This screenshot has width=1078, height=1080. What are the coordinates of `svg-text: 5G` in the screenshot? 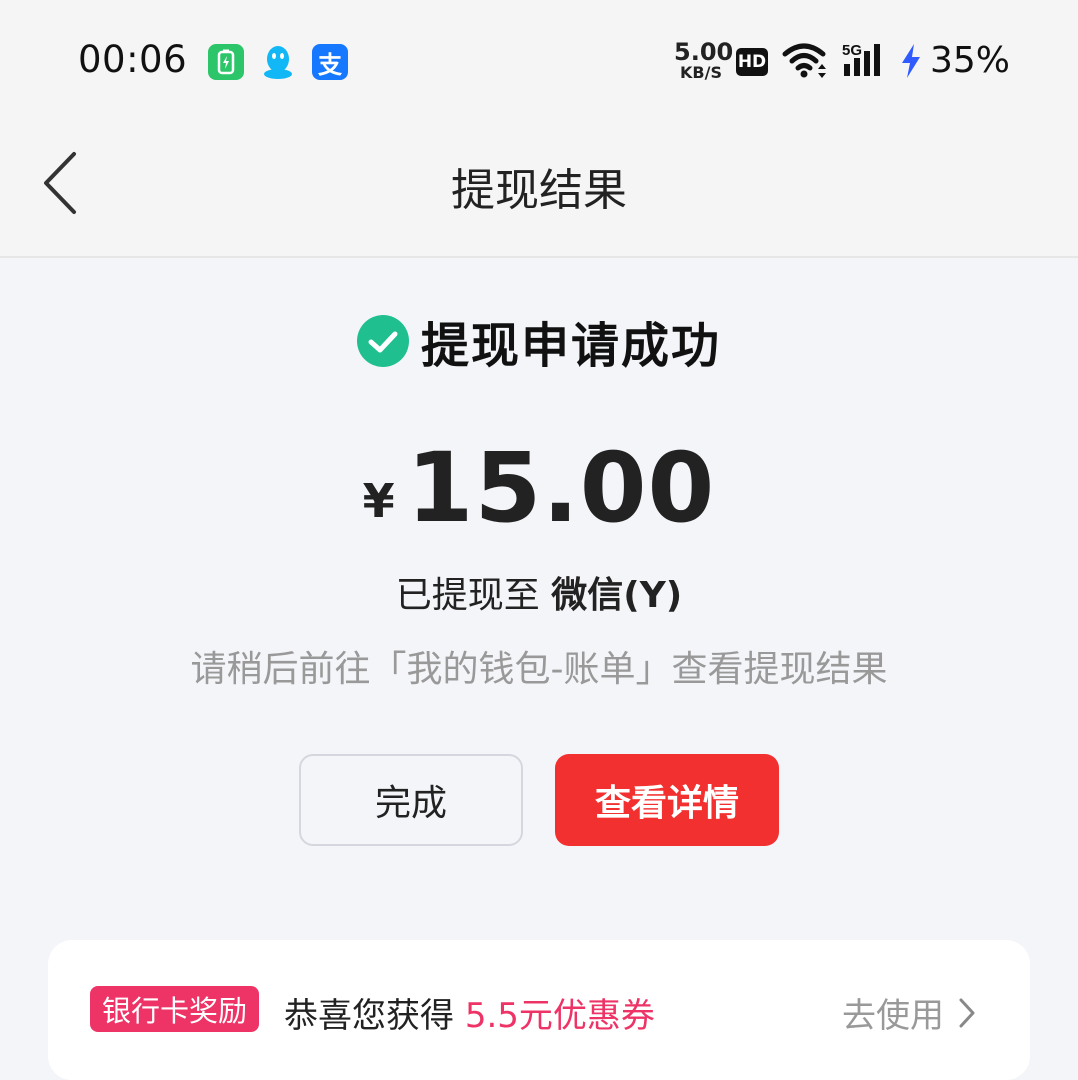 It's located at (852, 50).